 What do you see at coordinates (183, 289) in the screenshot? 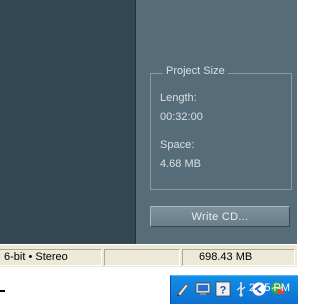
I see `pen-icon` at bounding box center [183, 289].